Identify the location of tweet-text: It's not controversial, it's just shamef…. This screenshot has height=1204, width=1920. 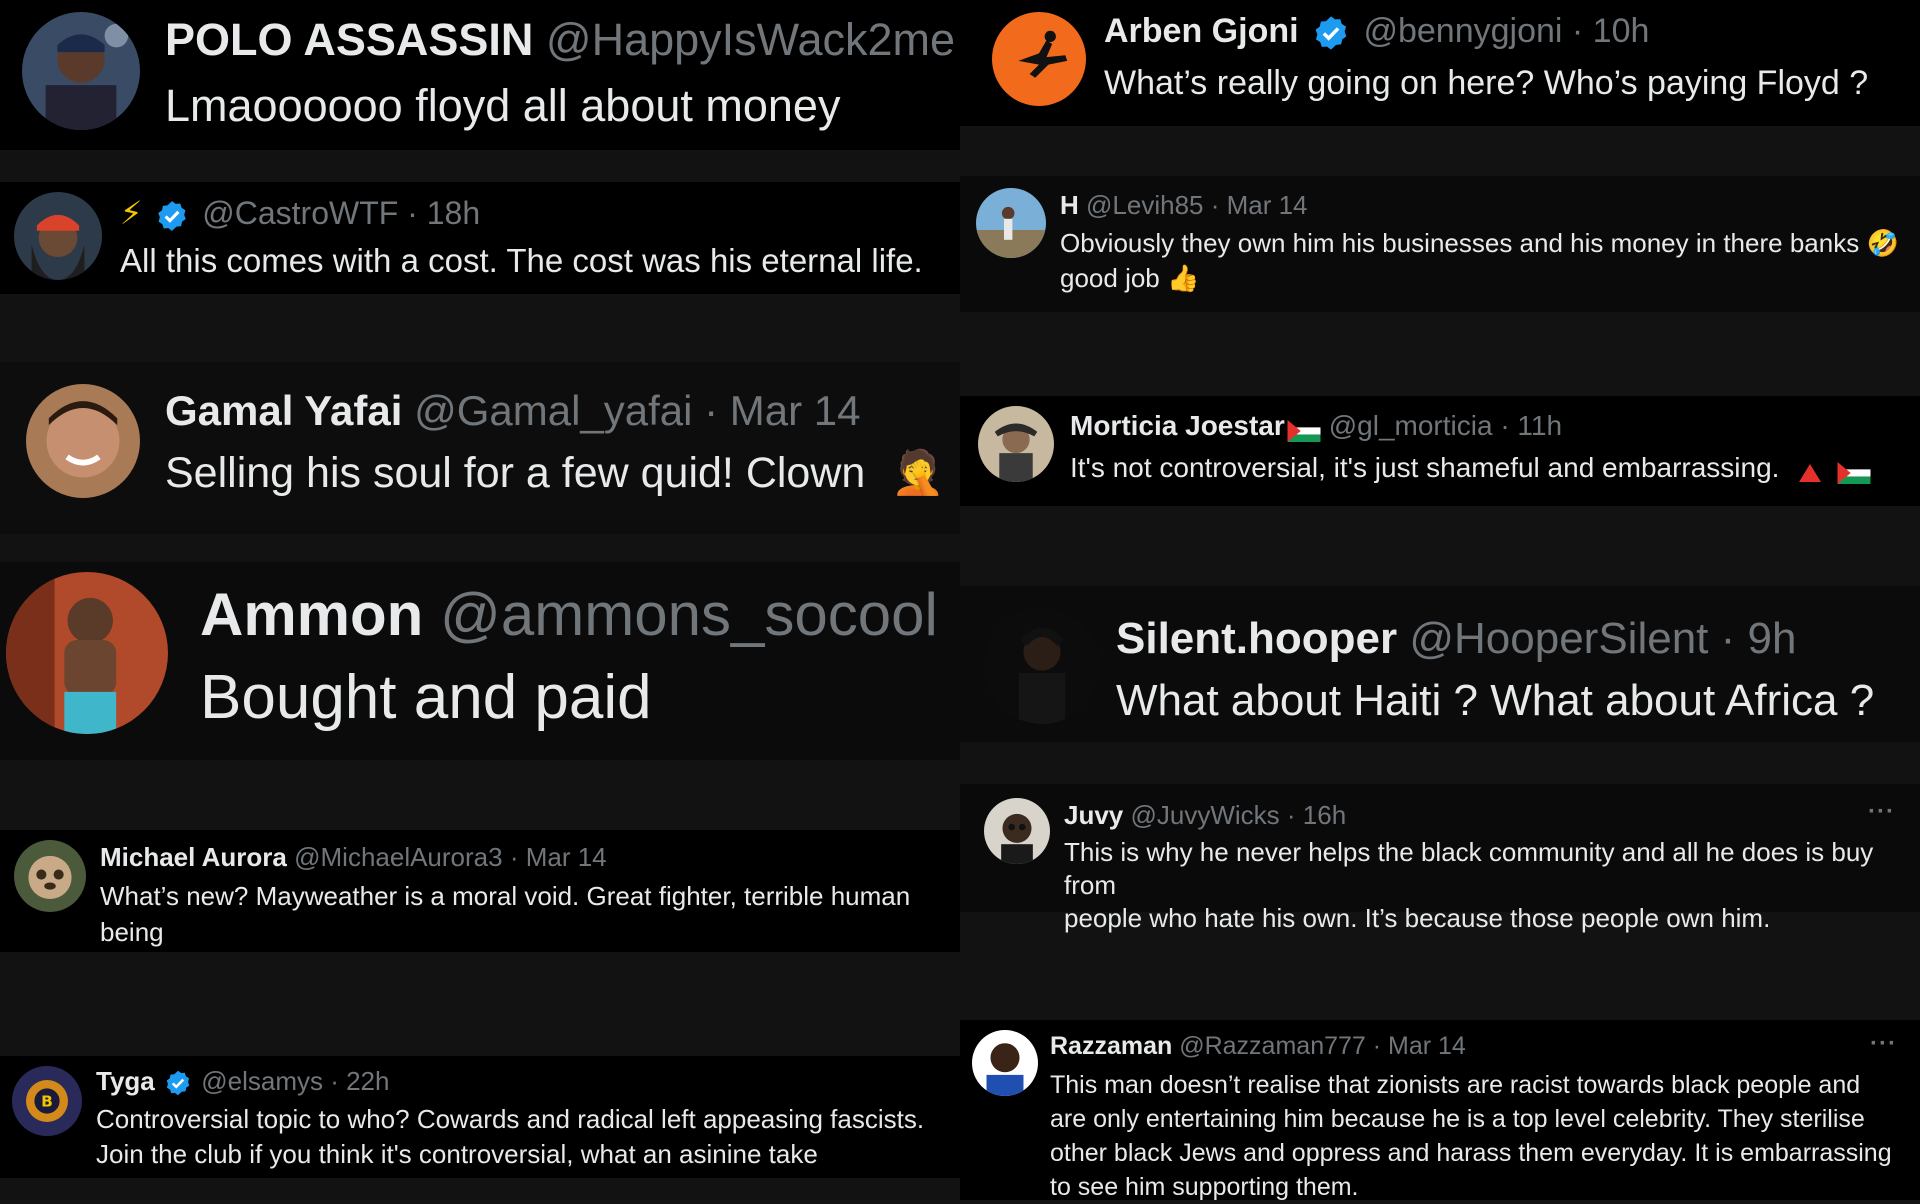
(1425, 467).